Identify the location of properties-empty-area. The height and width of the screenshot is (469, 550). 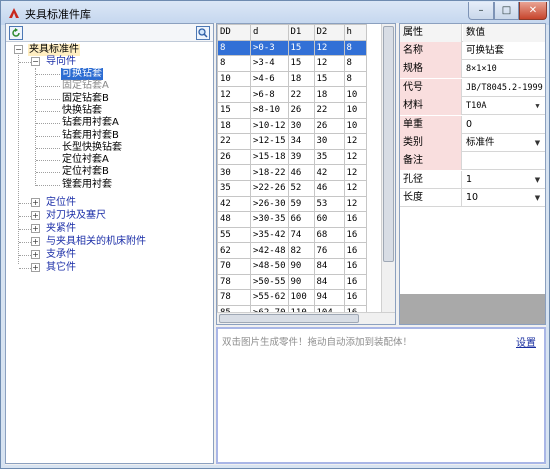
(472, 309).